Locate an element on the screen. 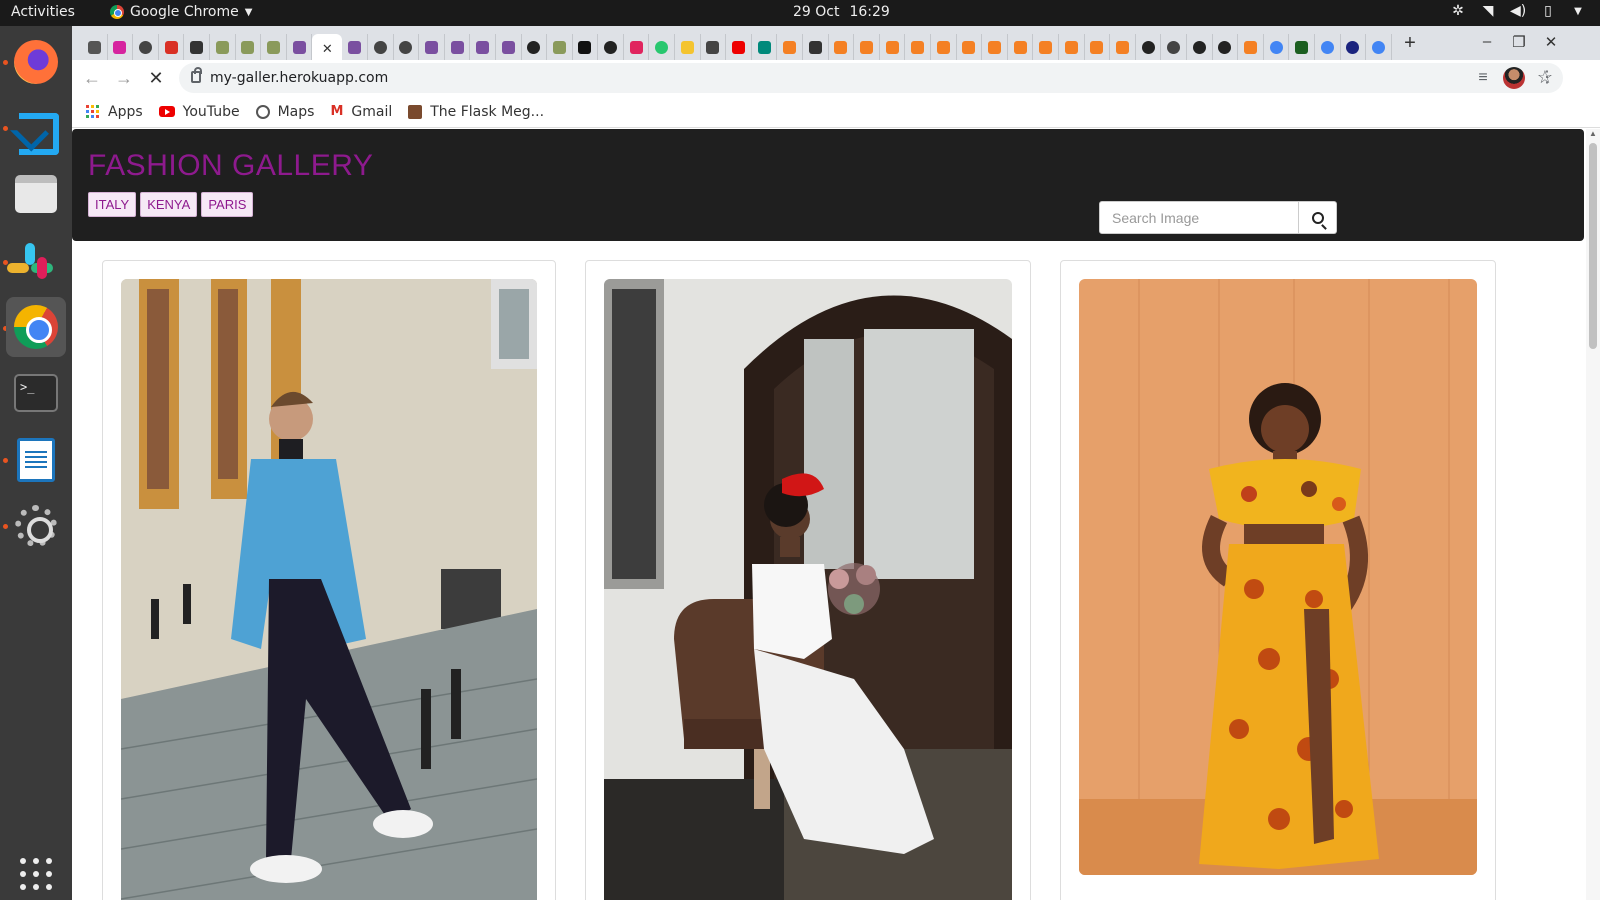 This screenshot has height=900, width=1600. close-window-button: ✕ is located at coordinates (1551, 42).